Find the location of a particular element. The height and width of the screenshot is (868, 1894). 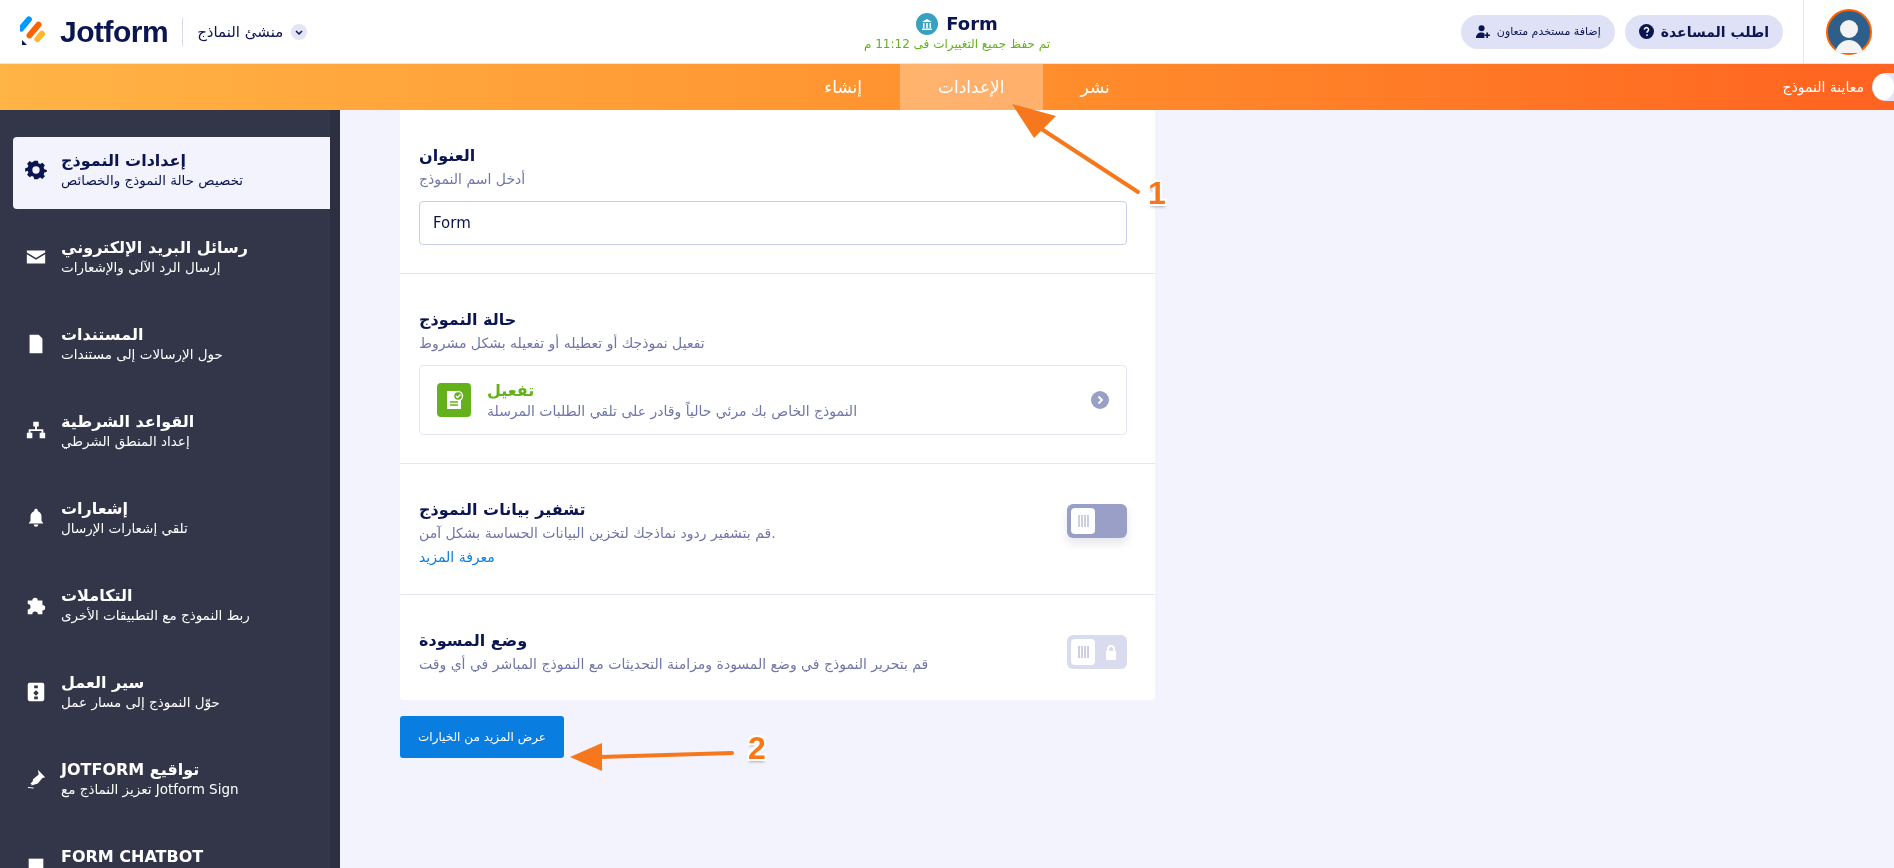

sidebar-item: رسائل البريد الإلكتروني إرسال الرد الآلي والإشعارات is located at coordinates (171, 260).